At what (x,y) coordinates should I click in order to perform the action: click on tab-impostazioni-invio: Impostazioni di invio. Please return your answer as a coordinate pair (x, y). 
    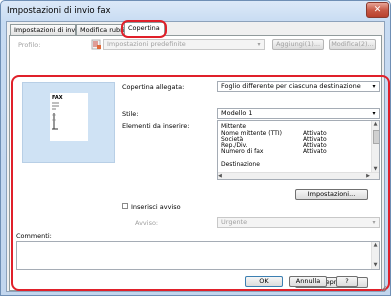
    Looking at the image, I should click on (45, 29).